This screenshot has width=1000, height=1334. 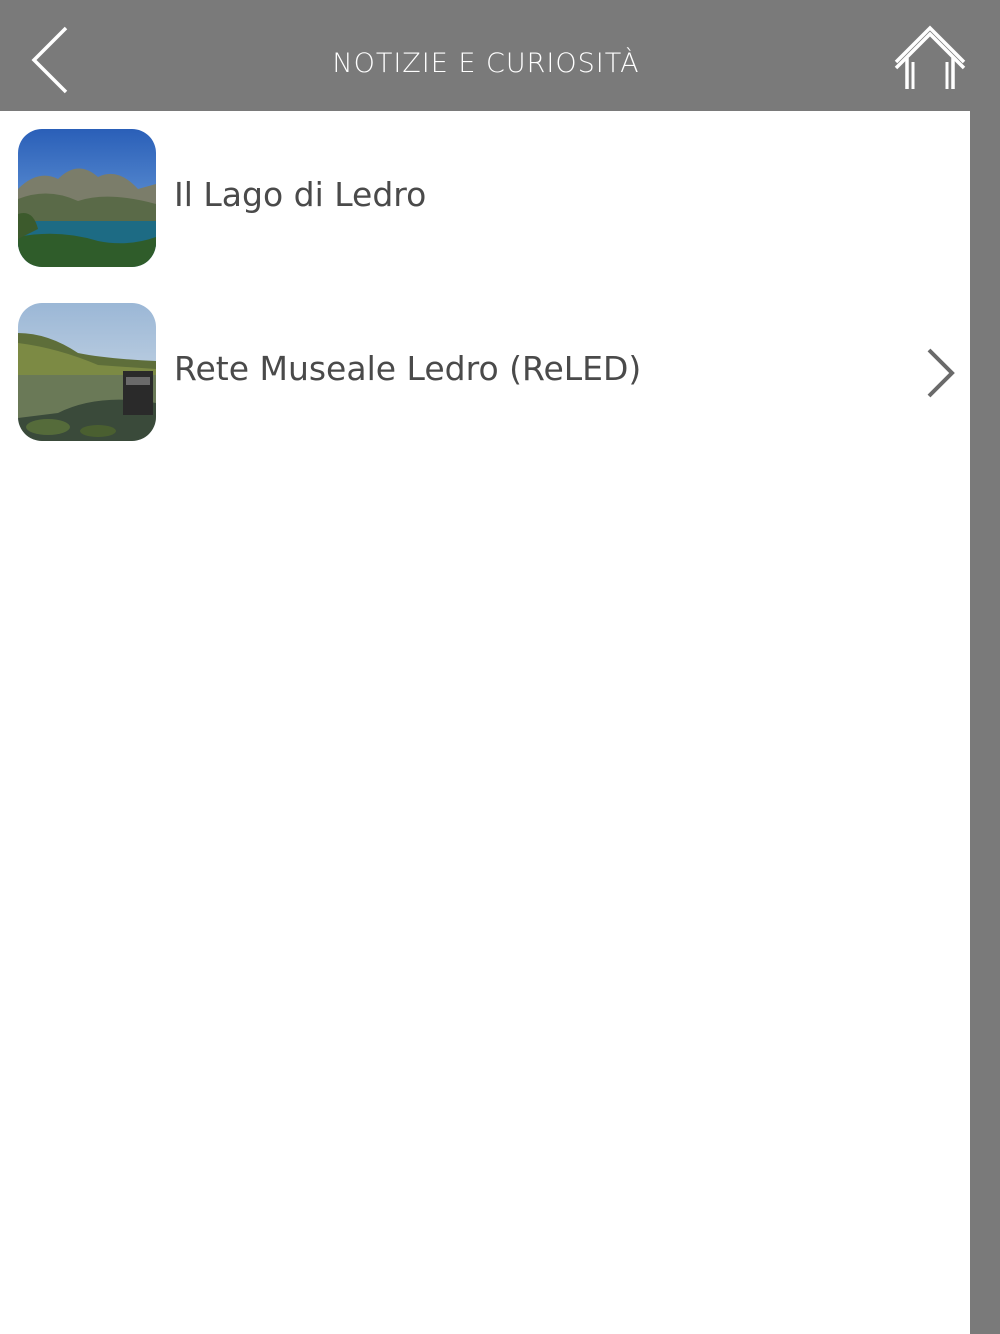 I want to click on scrollbar-track, so click(x=985, y=722).